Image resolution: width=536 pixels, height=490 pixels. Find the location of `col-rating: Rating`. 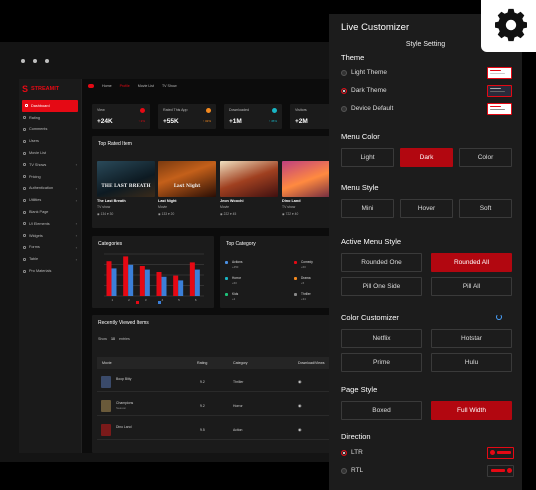

col-rating: Rating is located at coordinates (202, 363).